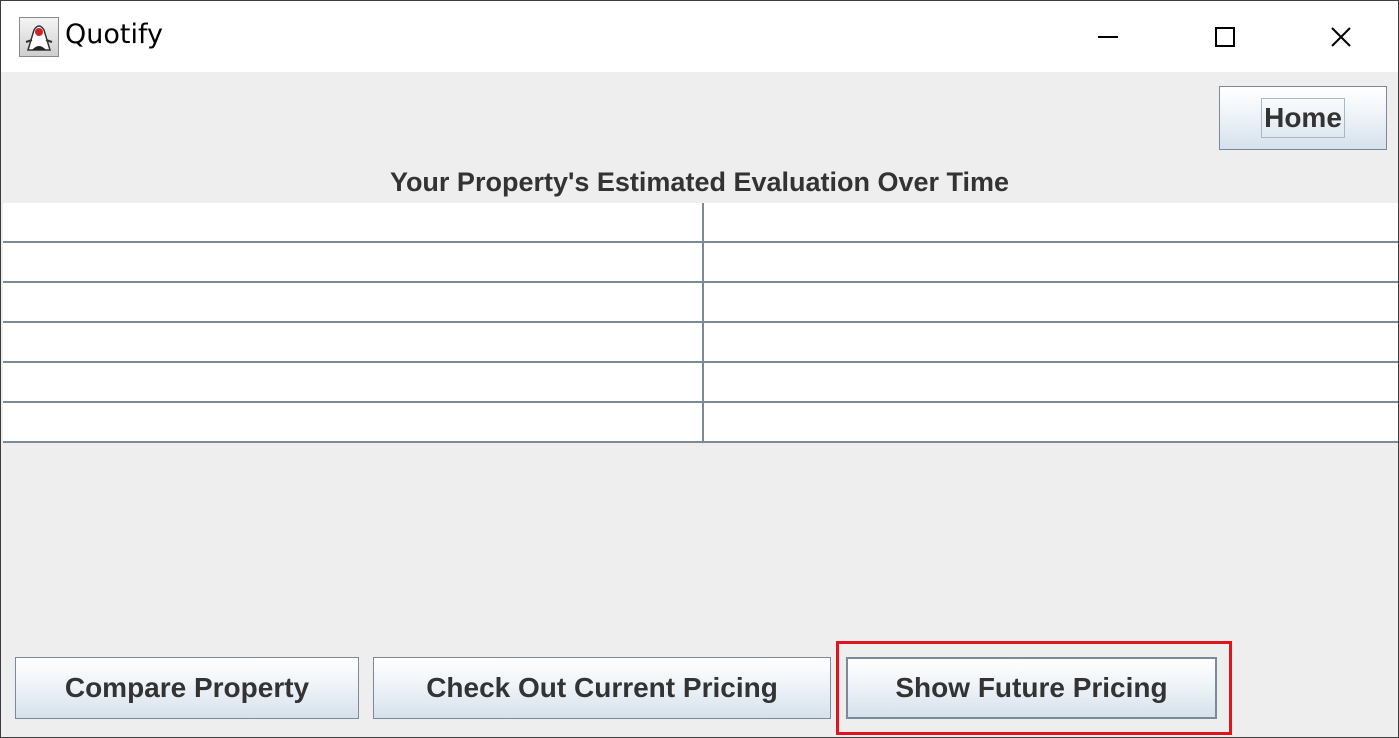 The height and width of the screenshot is (738, 1399). Describe the element at coordinates (699, 36) in the screenshot. I see `title-bar: Quotify` at that location.